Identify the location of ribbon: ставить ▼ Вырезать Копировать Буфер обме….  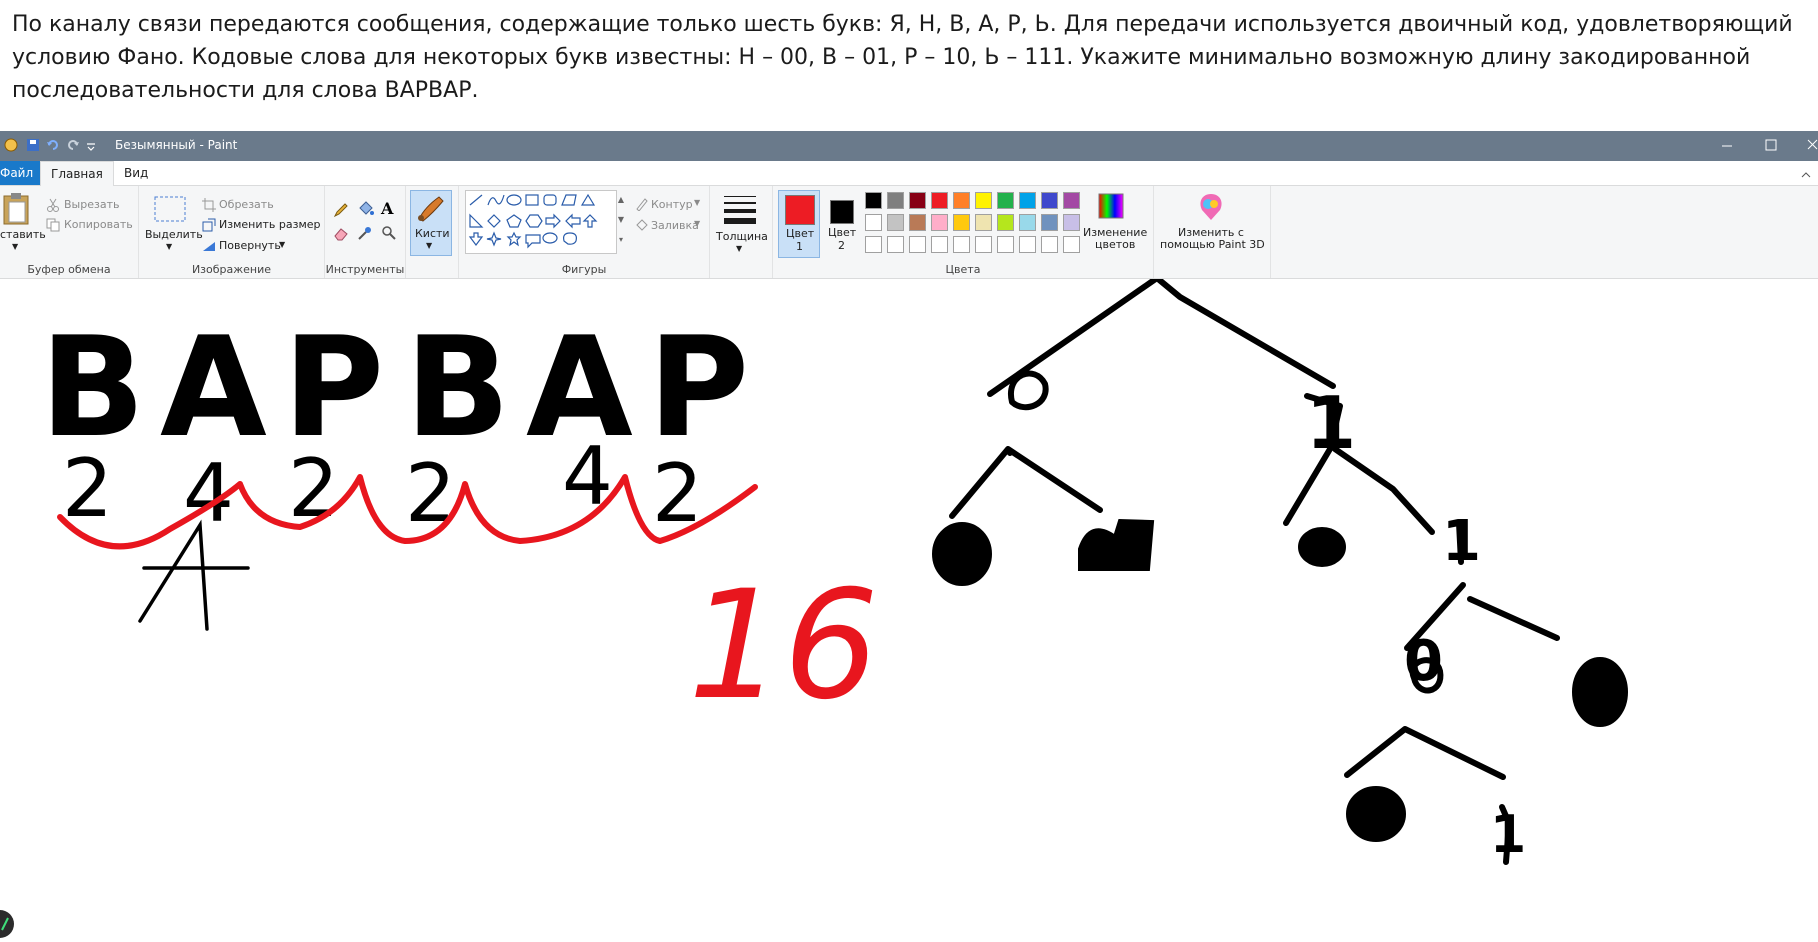
(909, 232).